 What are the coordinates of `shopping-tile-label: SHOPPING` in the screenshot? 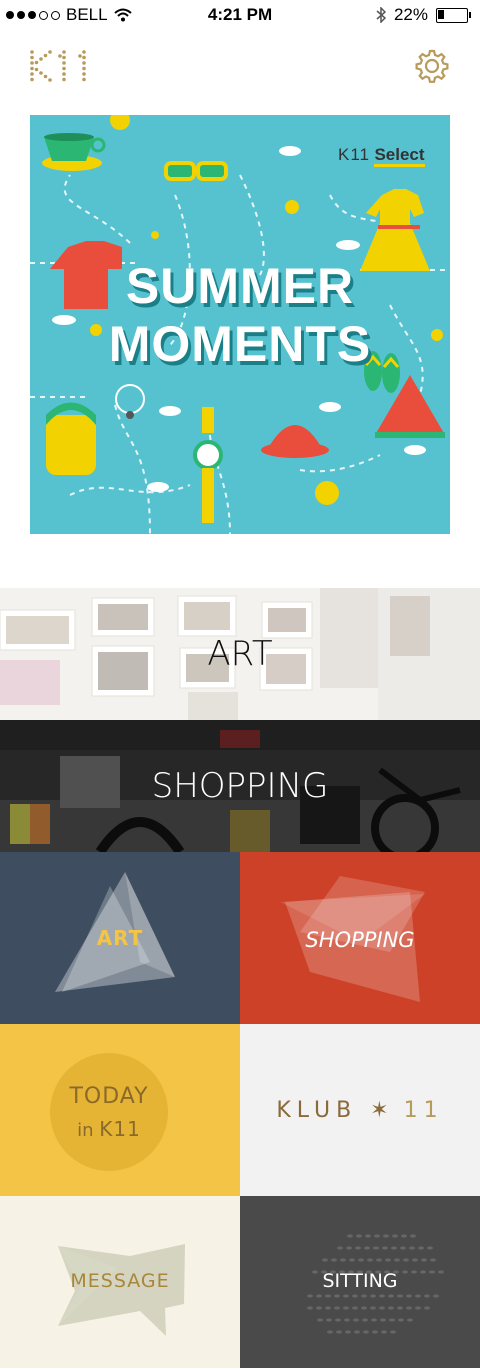 It's located at (360, 940).